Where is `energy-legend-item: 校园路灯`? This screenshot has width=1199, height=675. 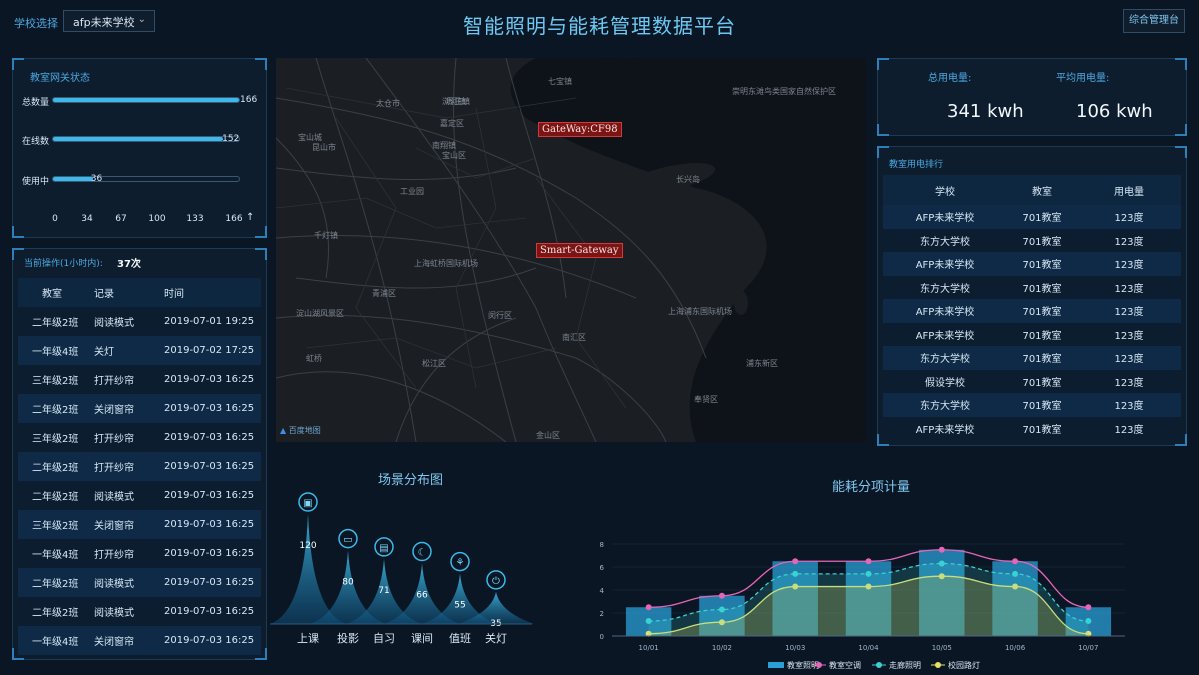
energy-legend-item: 校园路灯 is located at coordinates (955, 665).